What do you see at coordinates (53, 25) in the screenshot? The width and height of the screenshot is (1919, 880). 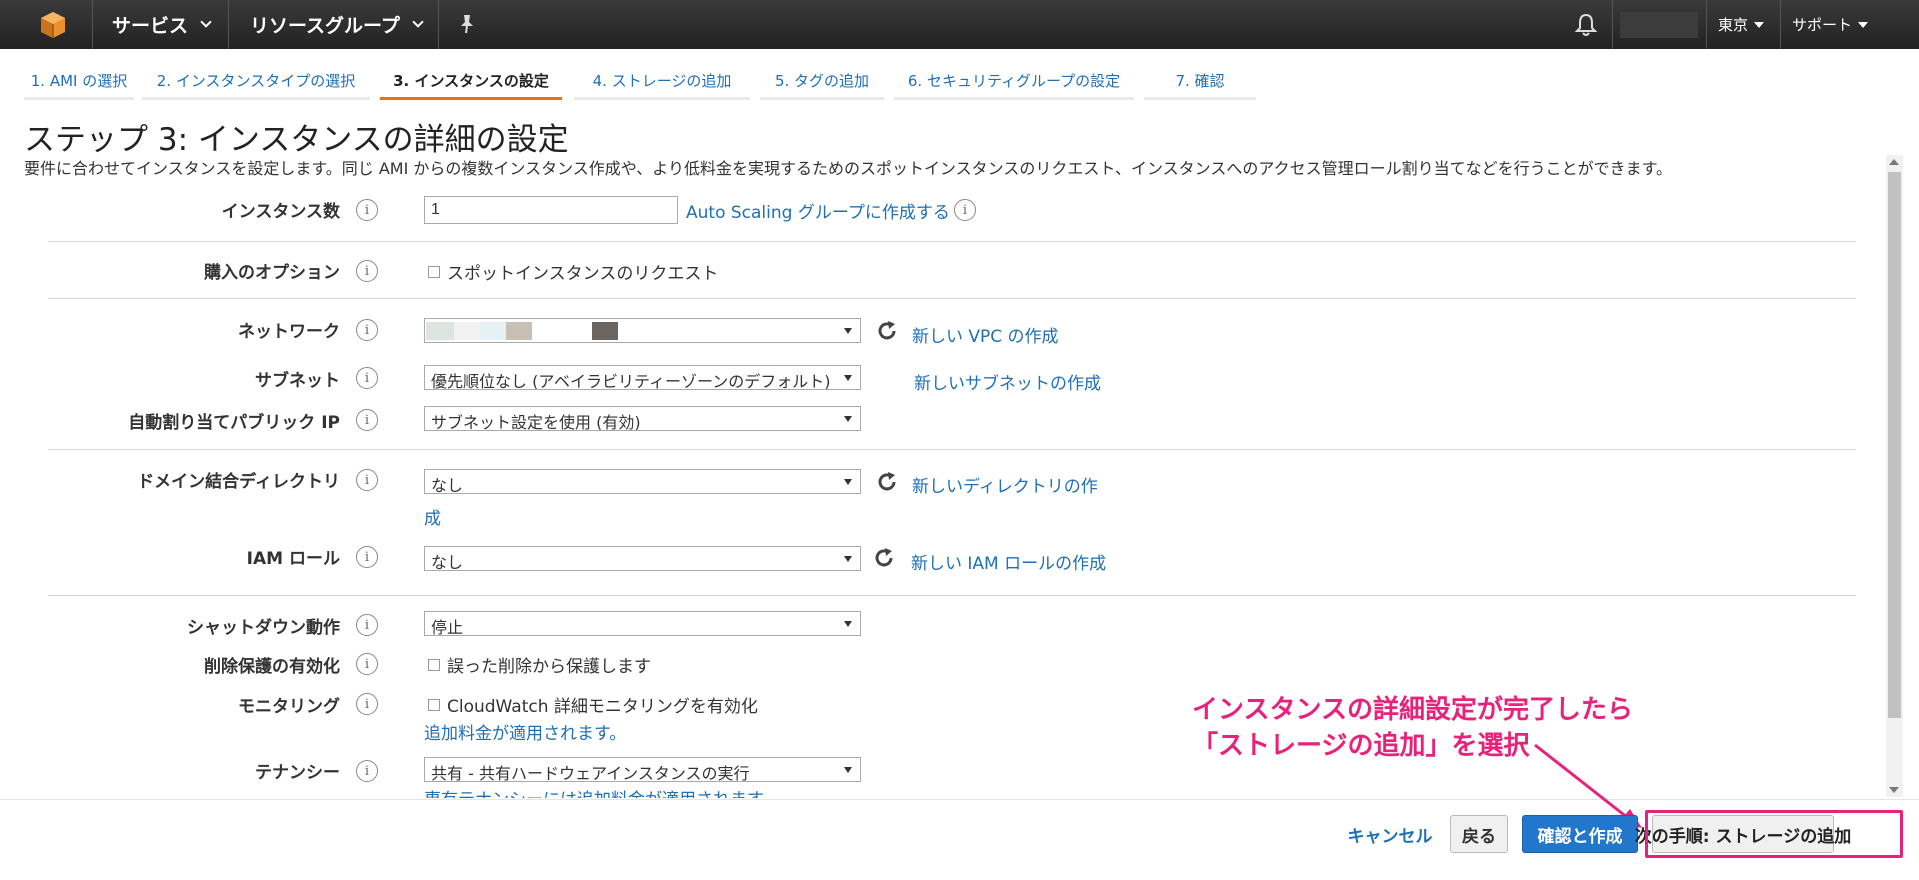 I see `aws-cube-logo-icon` at bounding box center [53, 25].